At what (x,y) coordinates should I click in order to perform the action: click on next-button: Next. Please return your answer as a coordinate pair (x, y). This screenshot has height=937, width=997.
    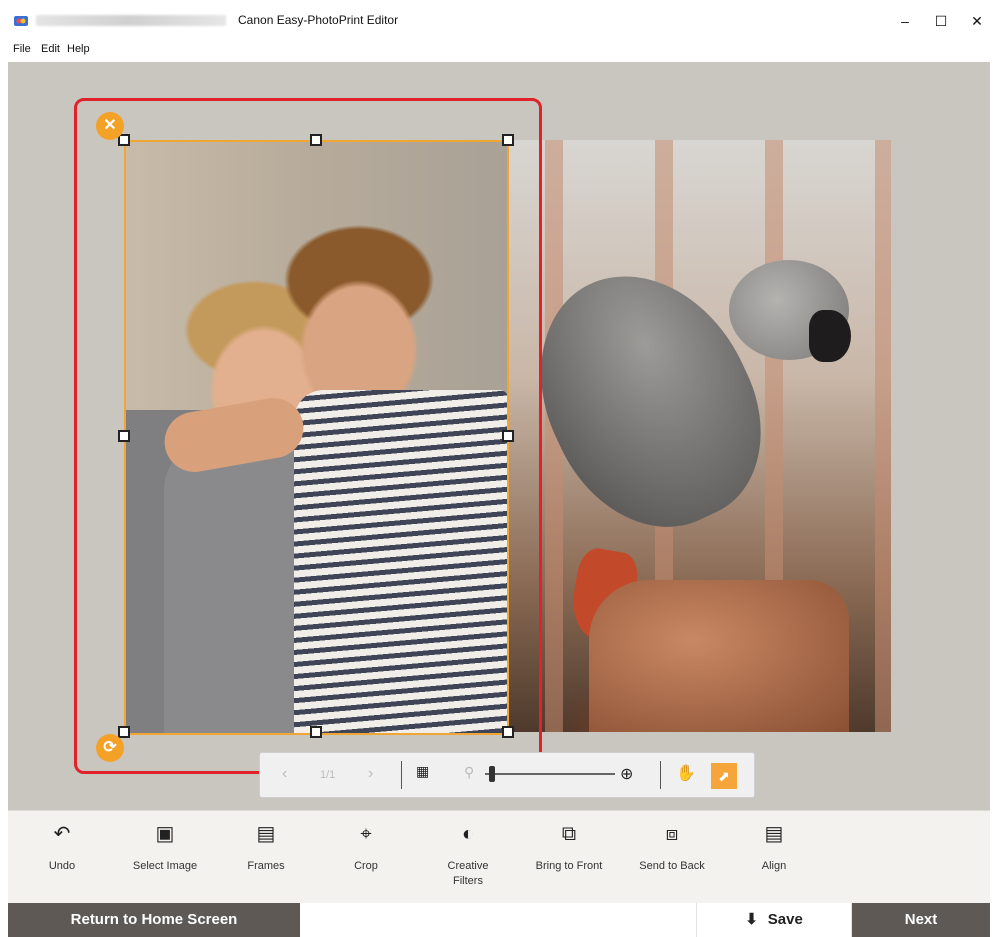
    Looking at the image, I should click on (921, 920).